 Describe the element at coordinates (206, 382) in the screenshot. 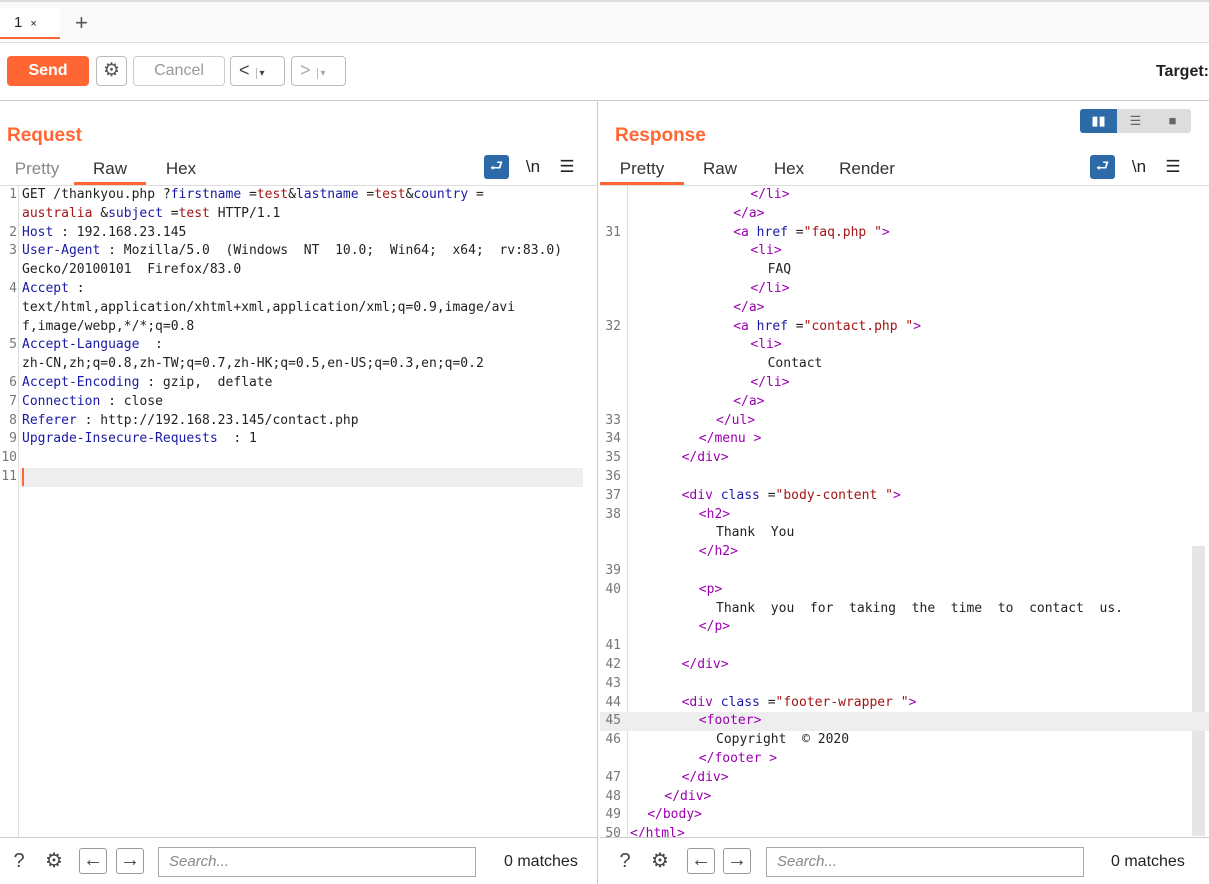

I see `code-token: : gzip, deflate` at that location.